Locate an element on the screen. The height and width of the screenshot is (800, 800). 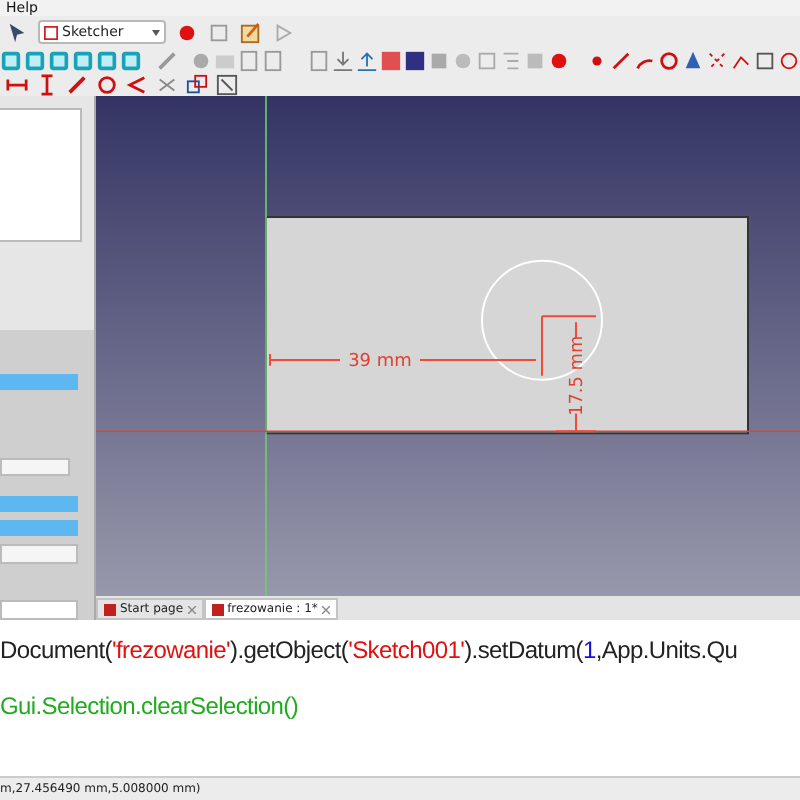
download-icon is located at coordinates (342, 61).